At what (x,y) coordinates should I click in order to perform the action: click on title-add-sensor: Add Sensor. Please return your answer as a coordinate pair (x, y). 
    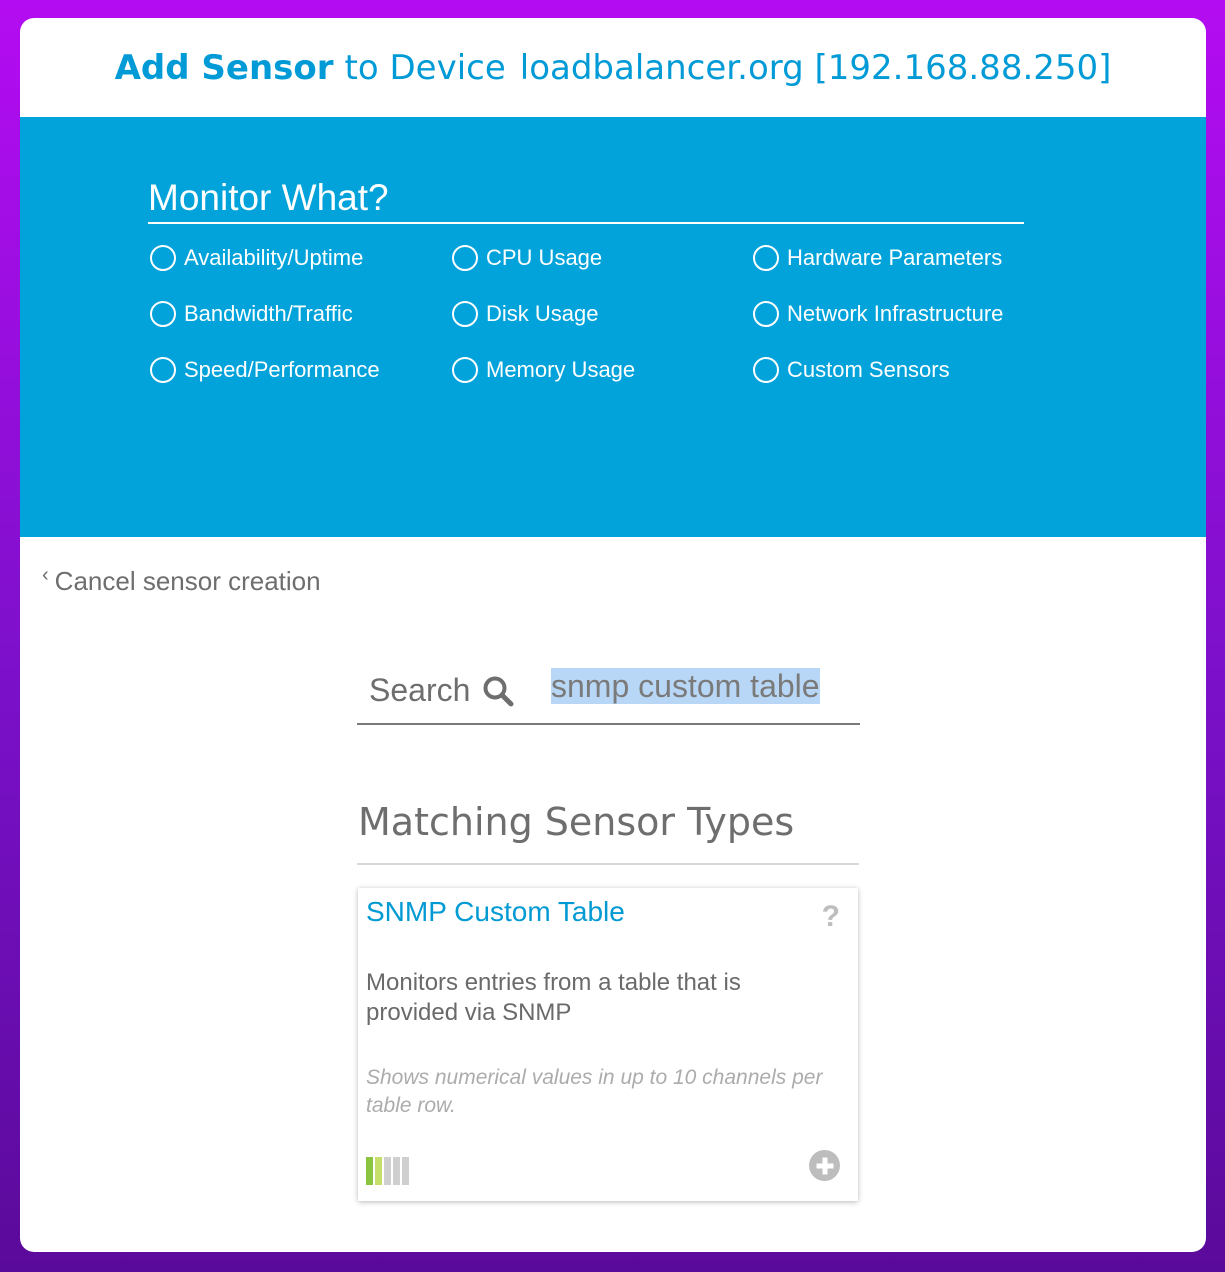
    Looking at the image, I should click on (224, 67).